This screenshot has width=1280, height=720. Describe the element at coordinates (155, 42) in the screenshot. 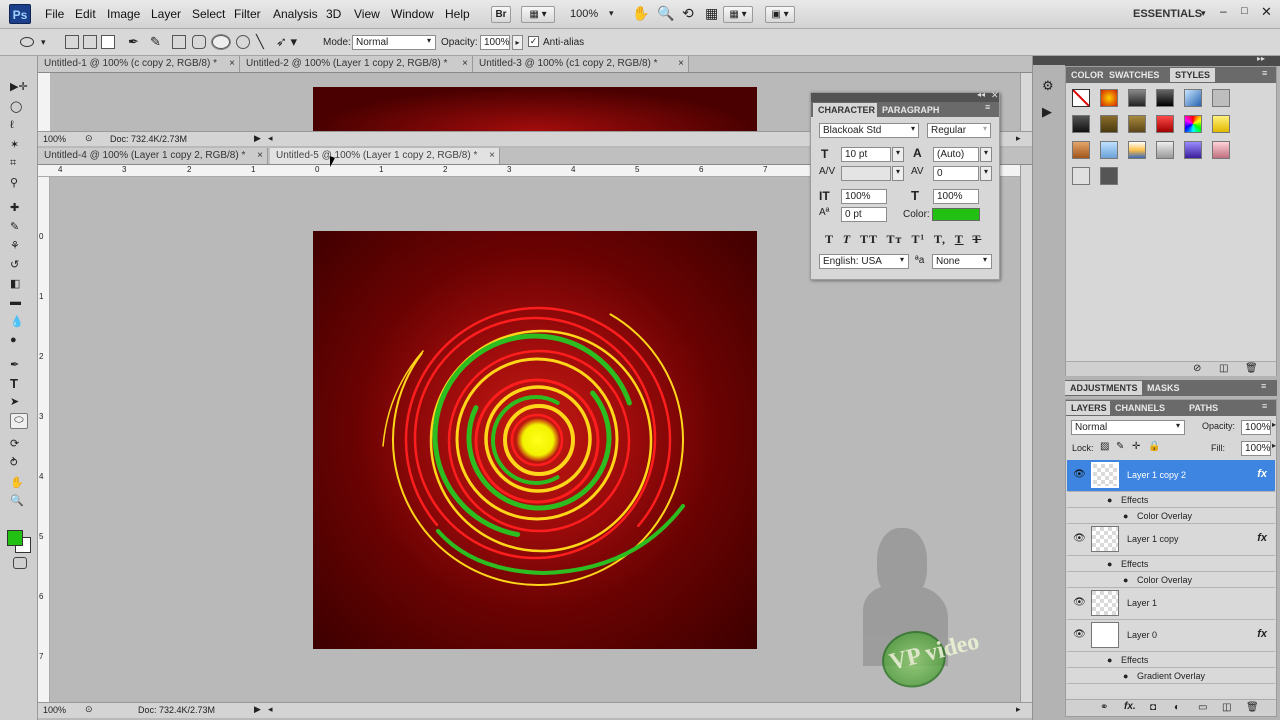

I see `freeform-pen-icon: ✎` at that location.